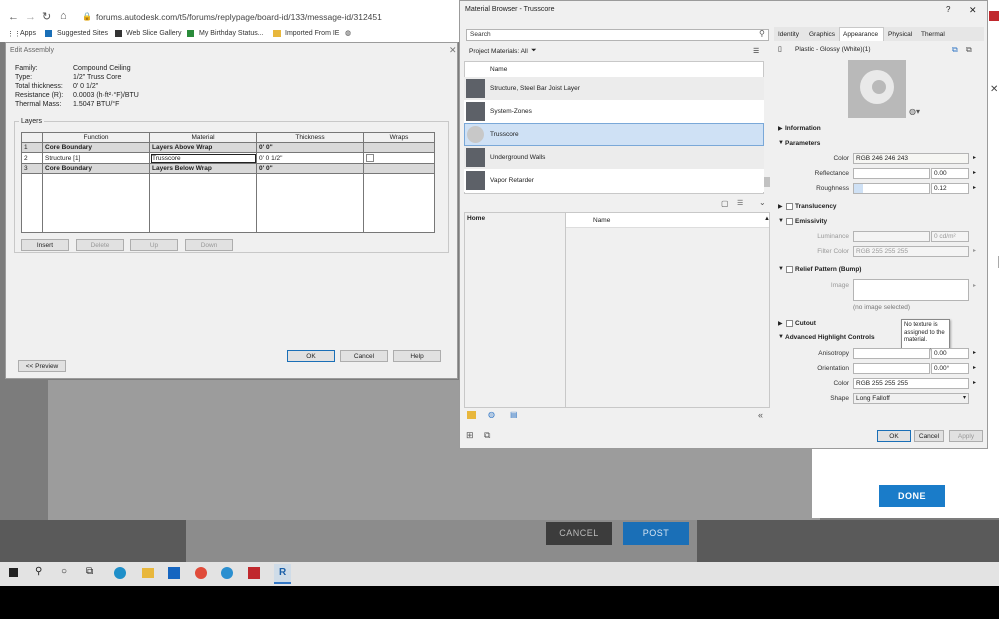 The width and height of the screenshot is (999, 619). I want to click on home-icon: ⌂, so click(63, 16).